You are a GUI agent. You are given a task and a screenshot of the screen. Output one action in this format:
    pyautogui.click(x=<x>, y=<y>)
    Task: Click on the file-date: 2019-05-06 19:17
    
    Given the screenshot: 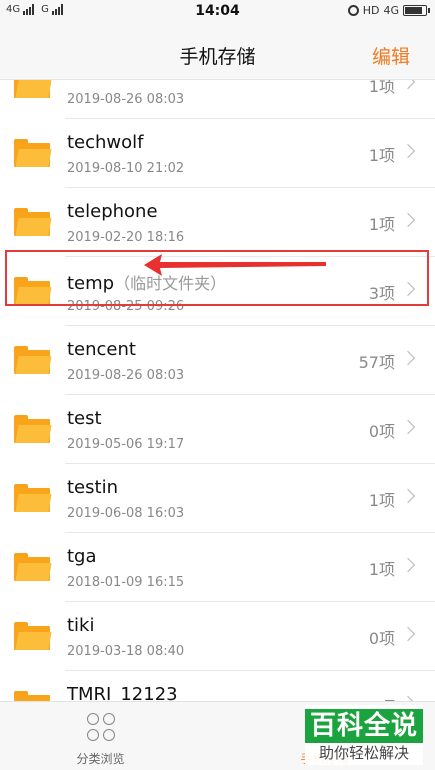 What is the action you would take?
    pyautogui.click(x=126, y=444)
    